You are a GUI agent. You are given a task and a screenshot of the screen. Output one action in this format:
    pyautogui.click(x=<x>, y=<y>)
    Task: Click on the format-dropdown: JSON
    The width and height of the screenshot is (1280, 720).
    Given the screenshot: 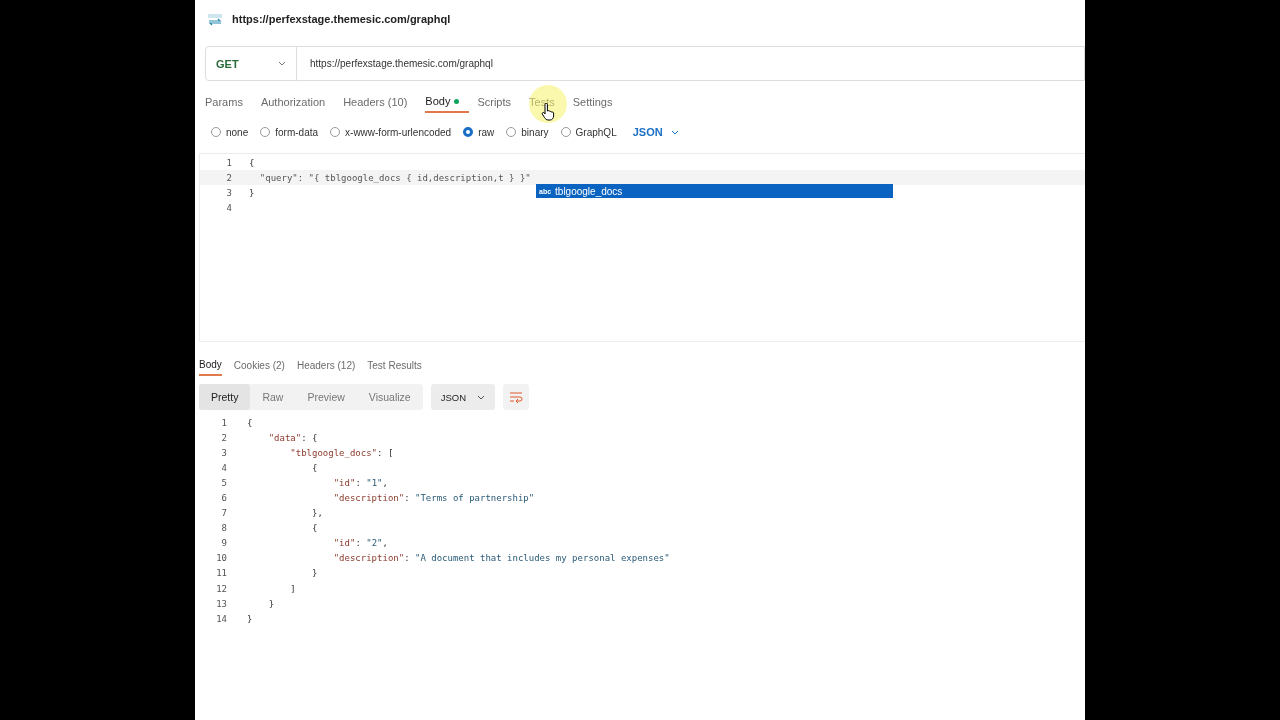 What is the action you would take?
    pyautogui.click(x=653, y=132)
    